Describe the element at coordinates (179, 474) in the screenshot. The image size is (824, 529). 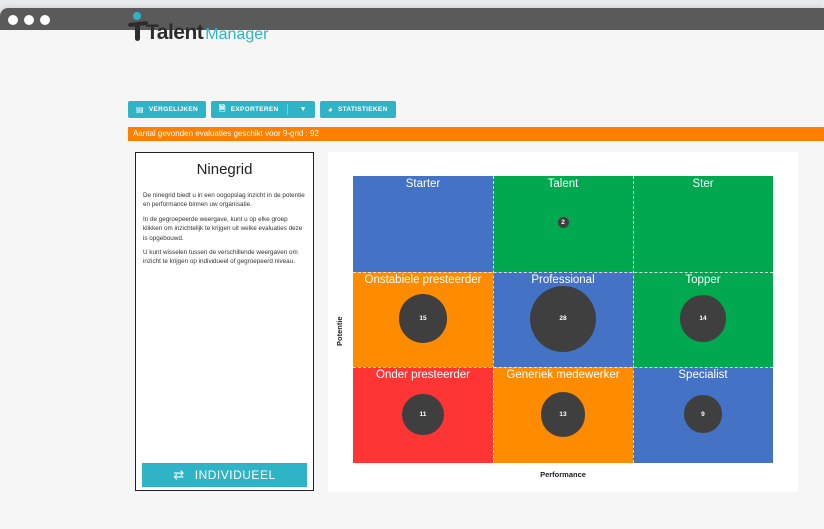
I see `swap-arrows-icon: ⇄` at that location.